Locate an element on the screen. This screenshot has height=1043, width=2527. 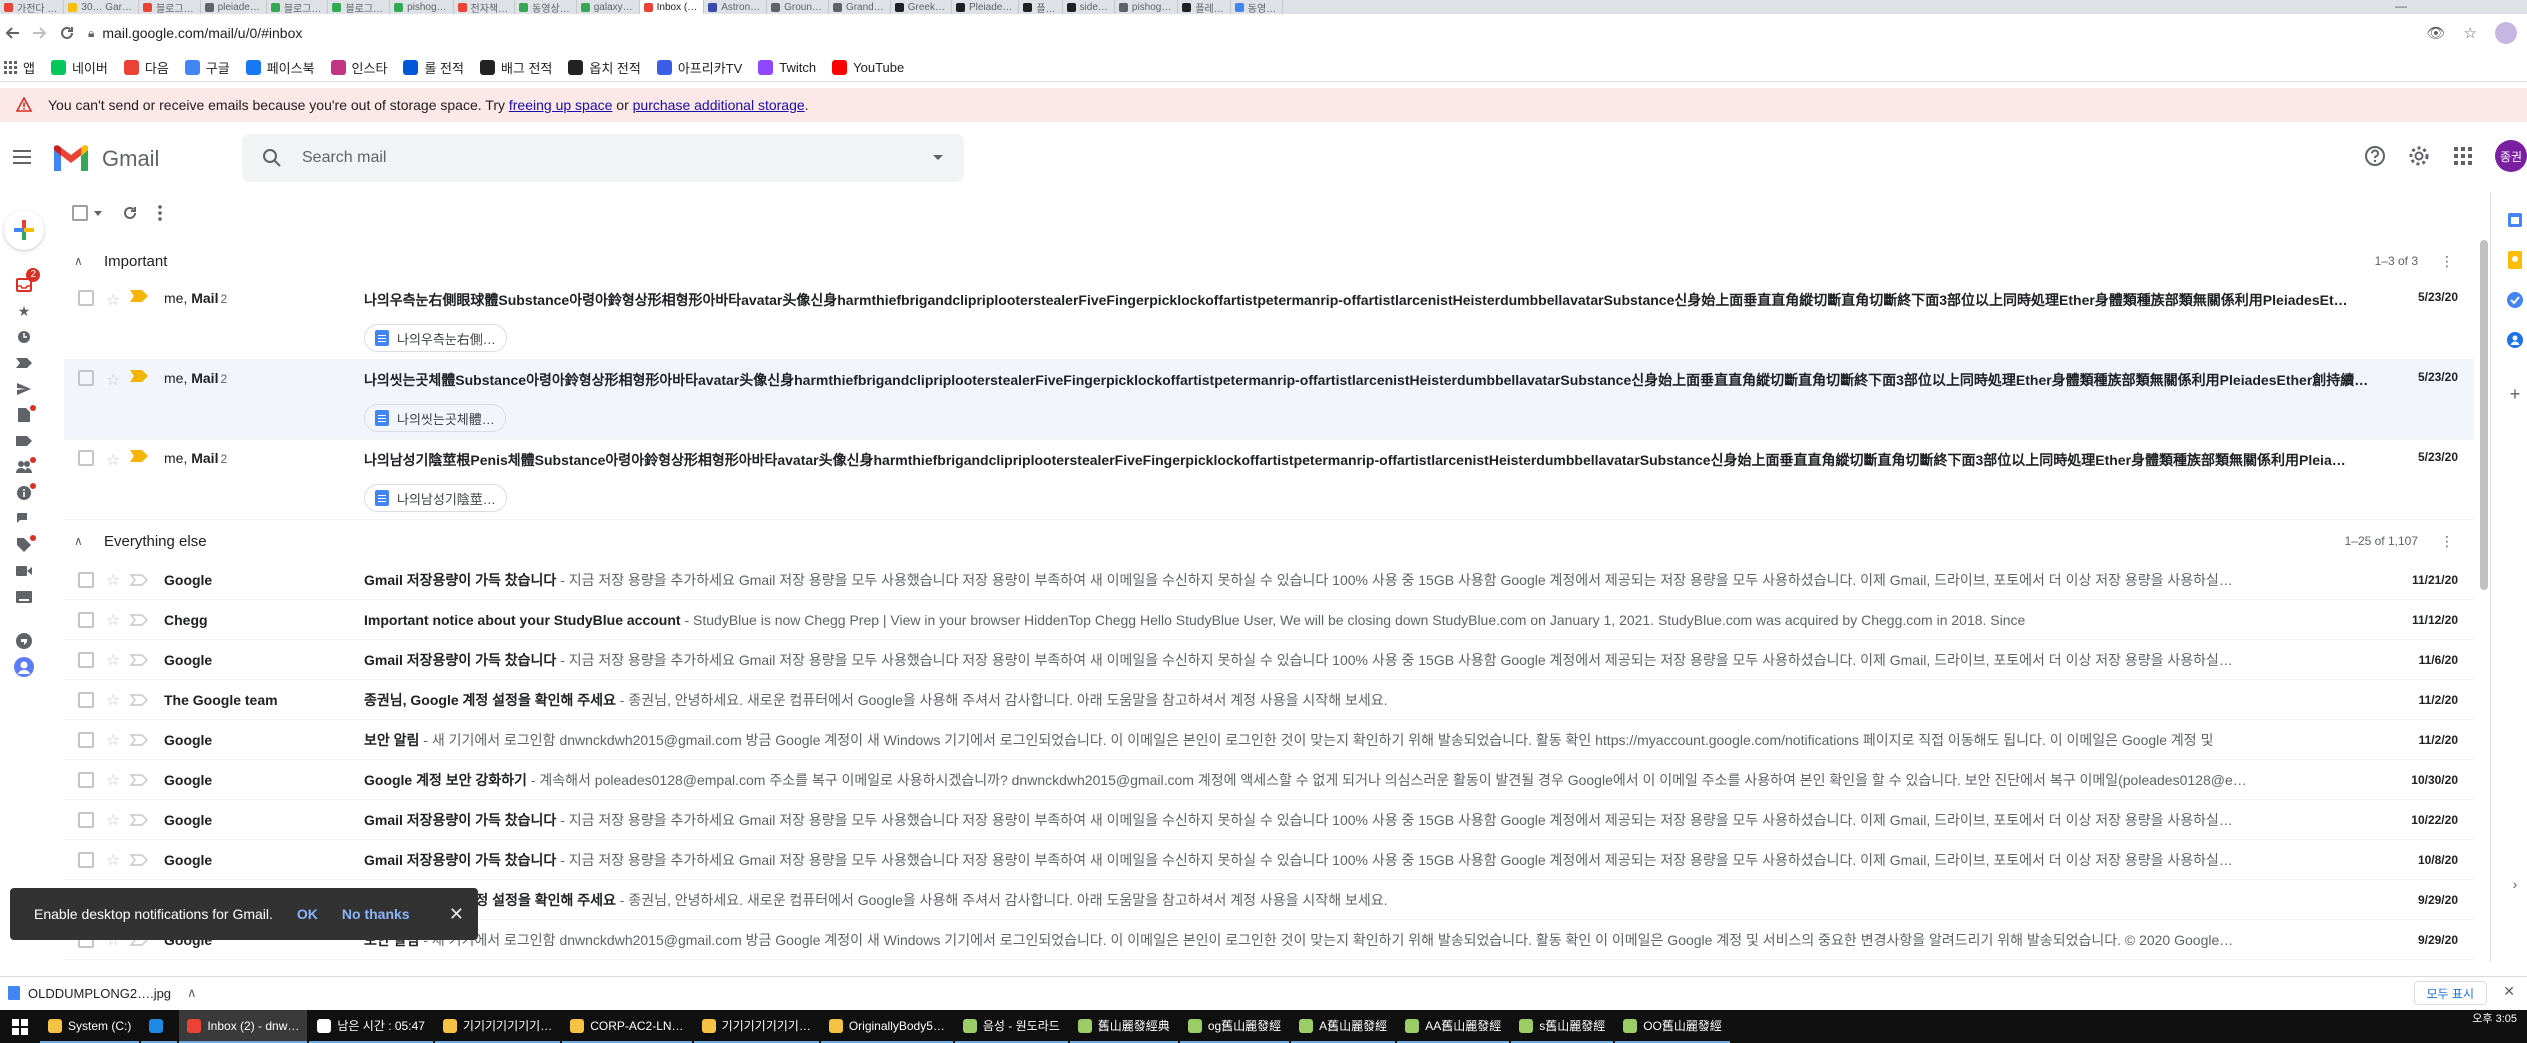
contacts-icon is located at coordinates (2515, 340).